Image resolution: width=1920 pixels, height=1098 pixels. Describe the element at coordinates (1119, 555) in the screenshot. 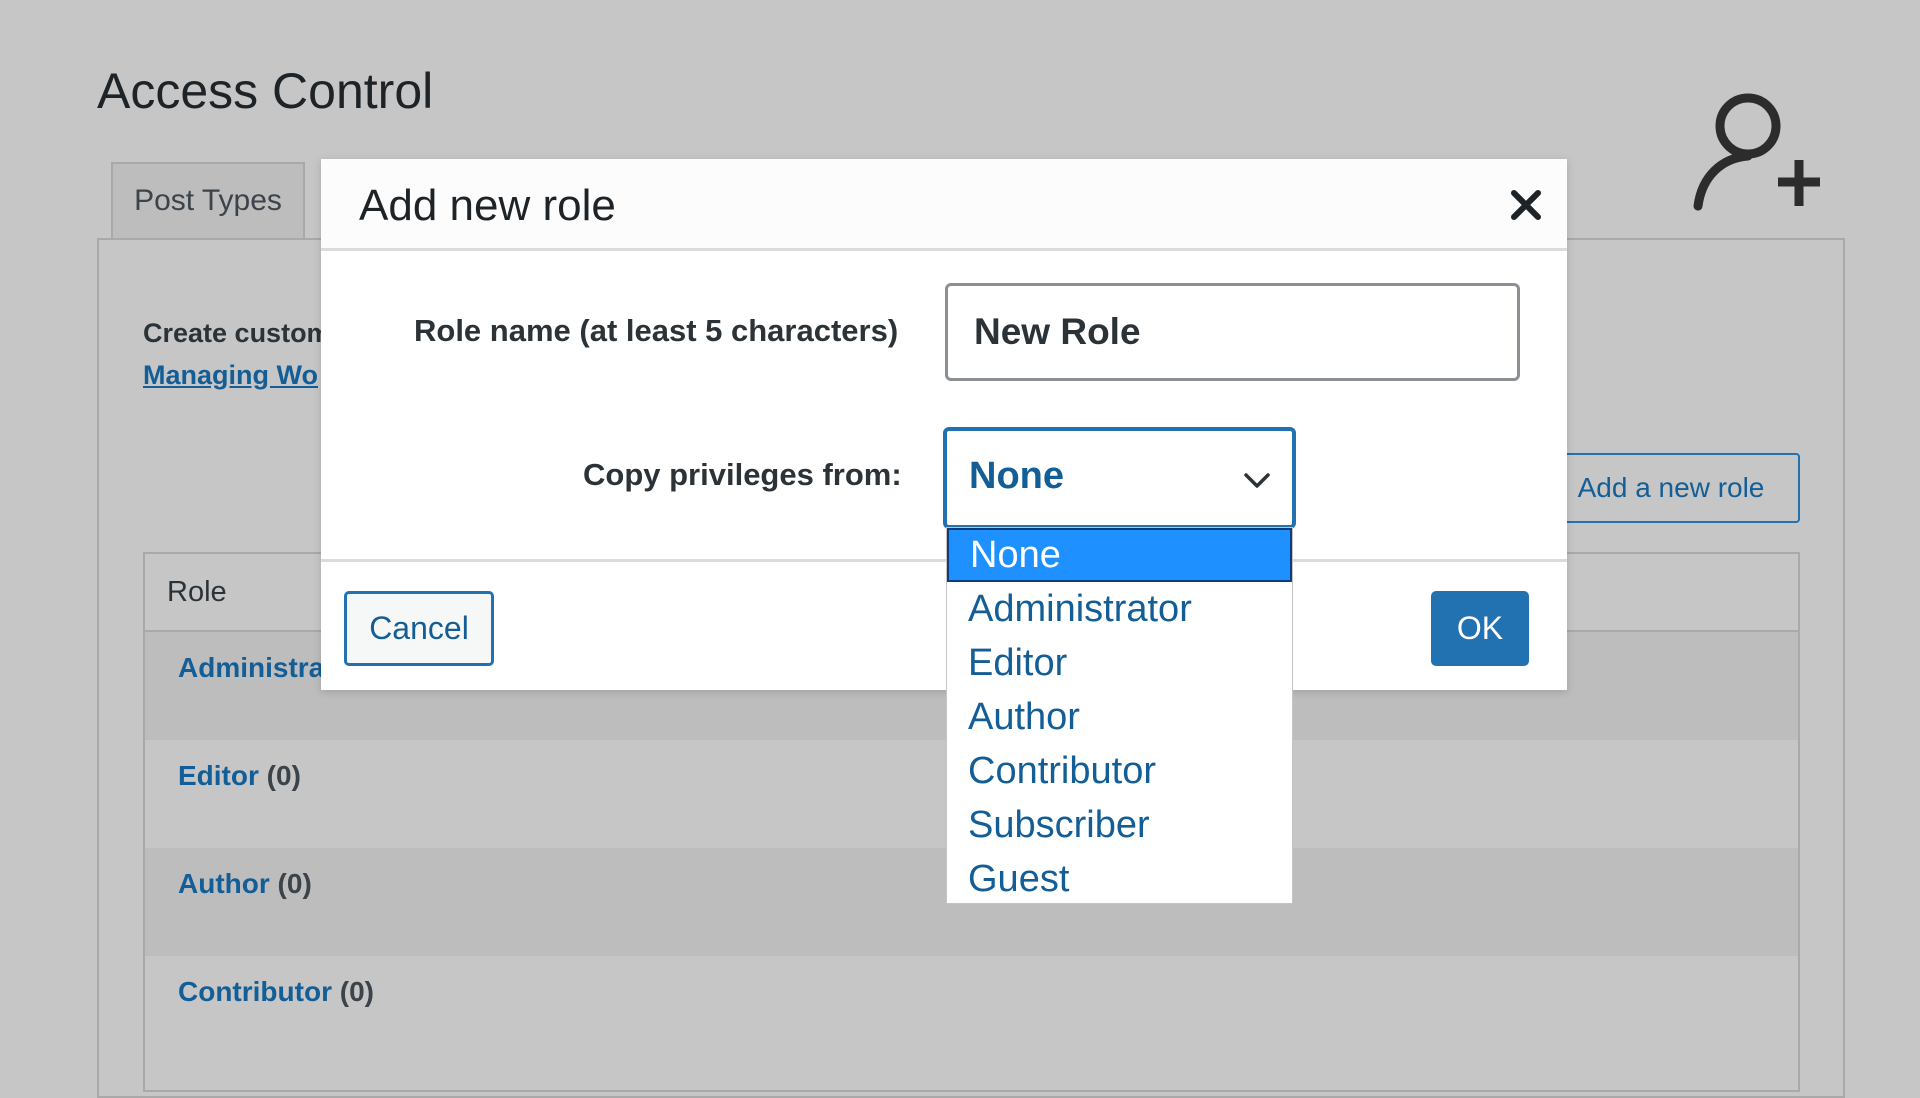

I see `option-none: None` at that location.